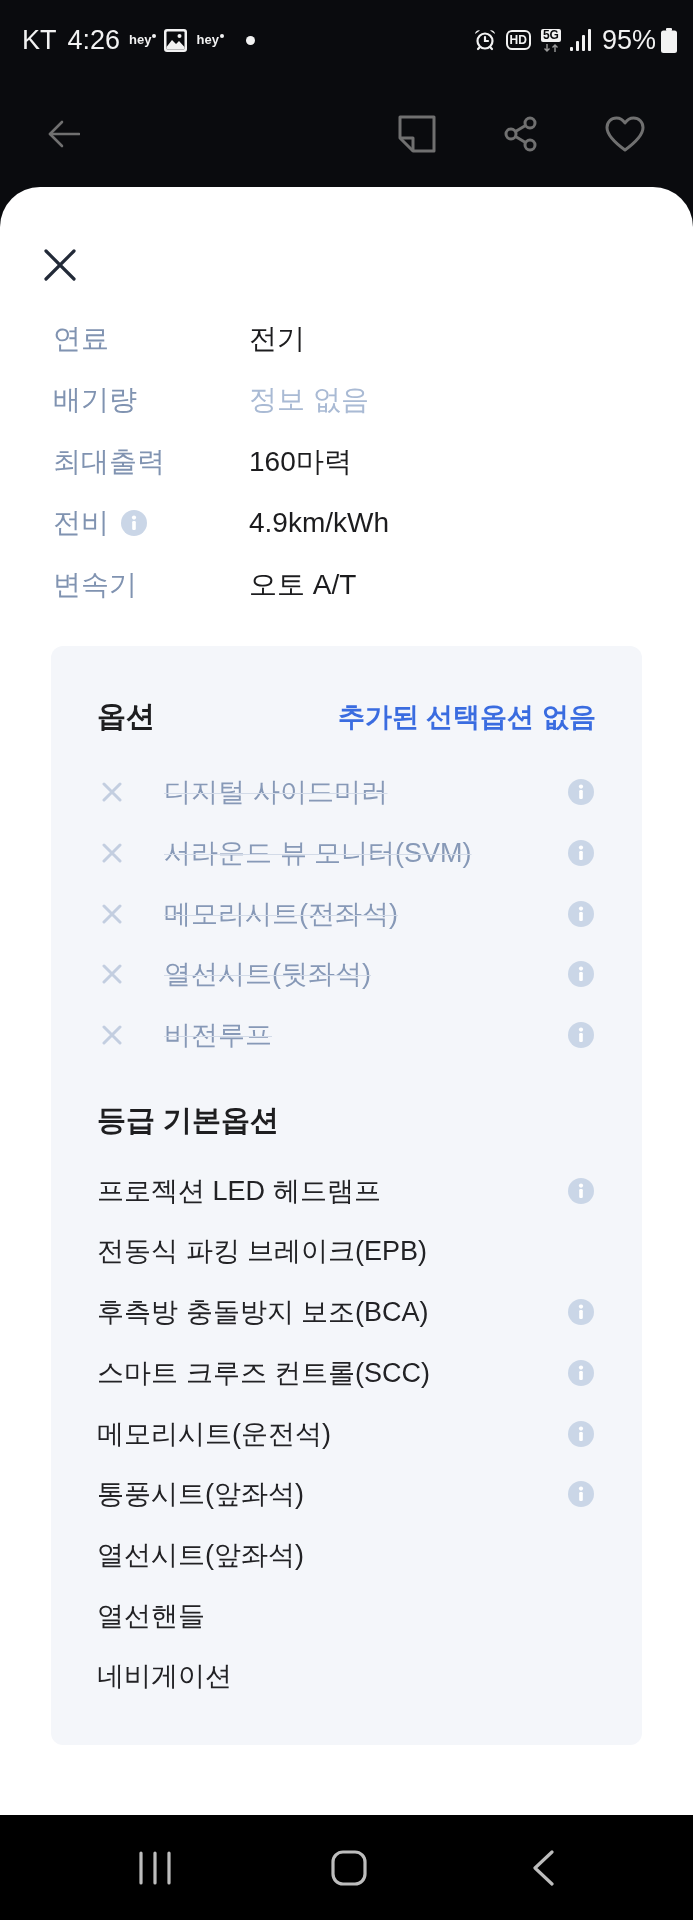  What do you see at coordinates (417, 133) in the screenshot?
I see `note-icon` at bounding box center [417, 133].